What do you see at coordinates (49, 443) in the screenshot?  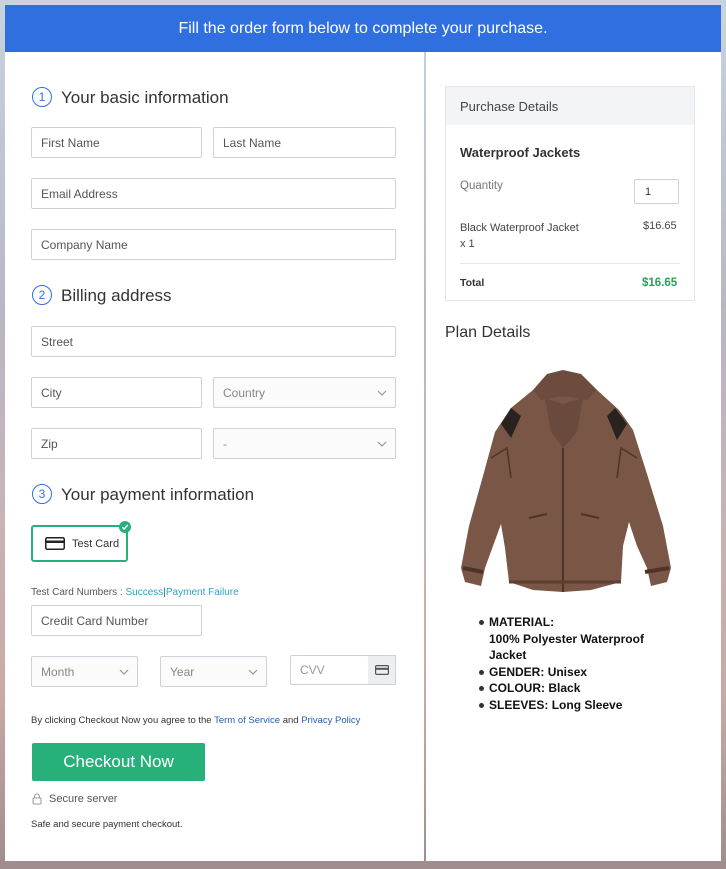 I see `zip-placeholder: Zip` at bounding box center [49, 443].